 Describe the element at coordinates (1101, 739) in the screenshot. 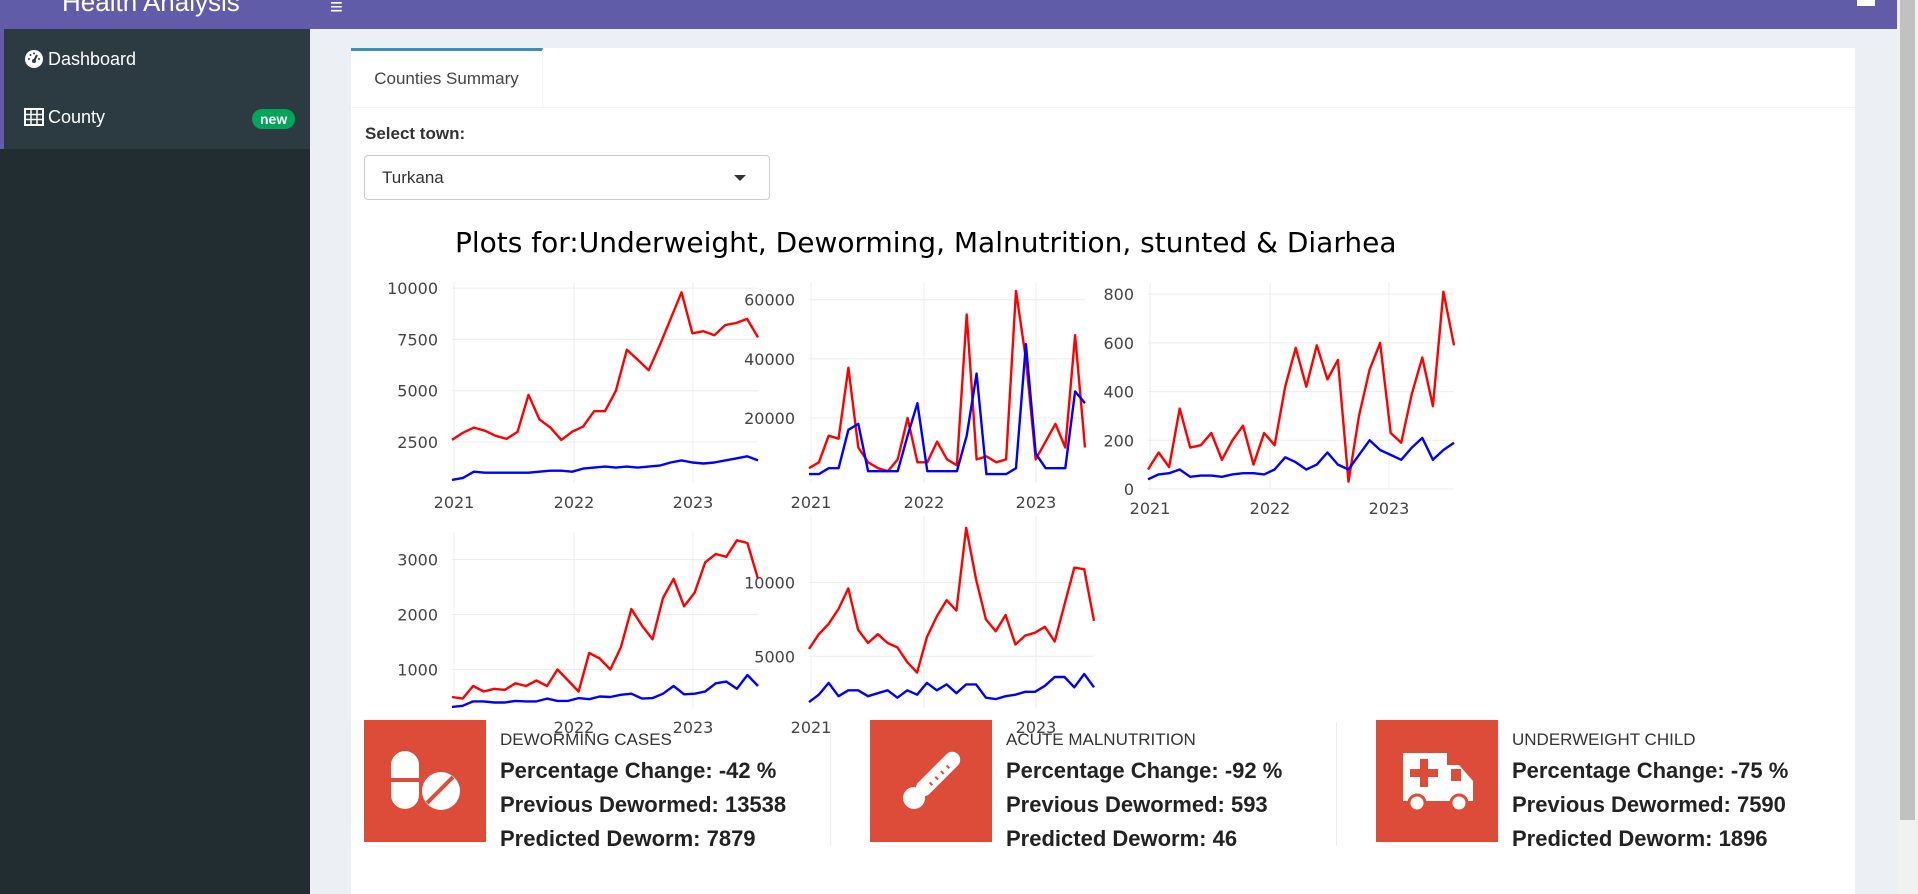

I see `info-title: ACUTE MALNUTRITION` at that location.